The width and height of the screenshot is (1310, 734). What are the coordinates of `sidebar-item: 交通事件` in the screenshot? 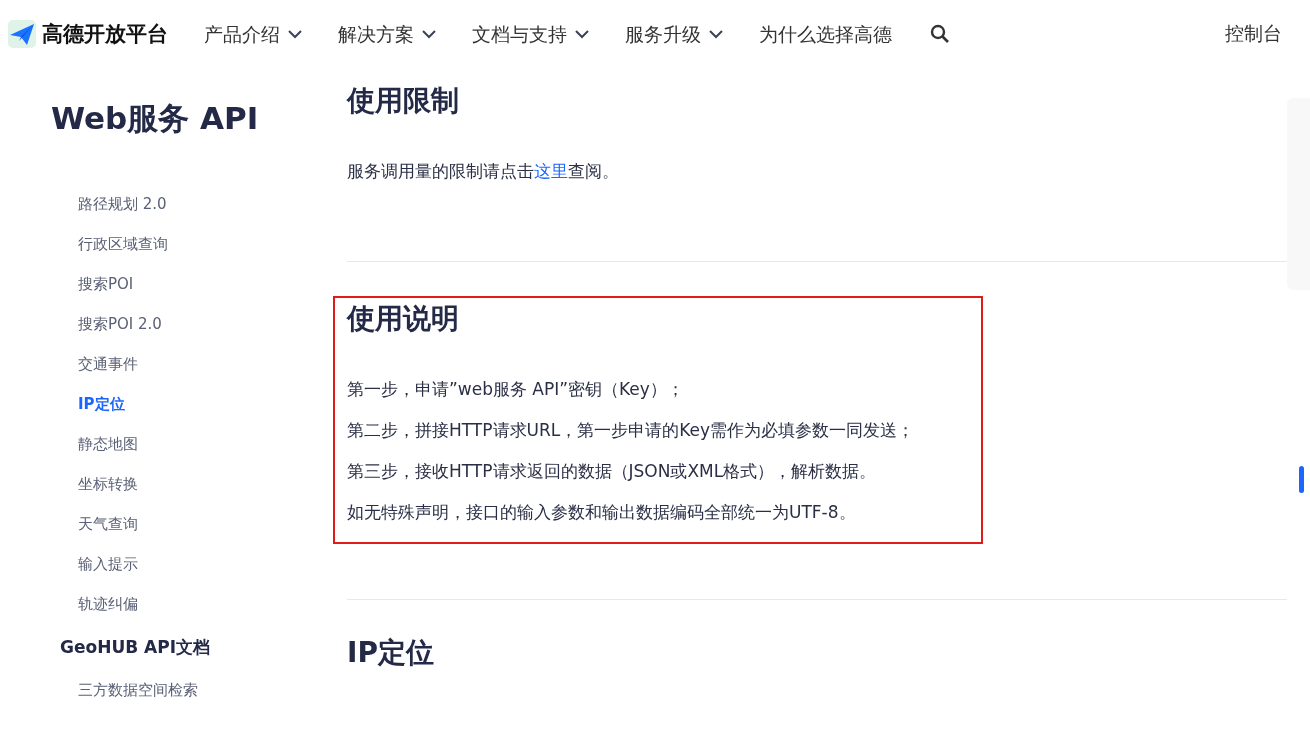 It's located at (160, 364).